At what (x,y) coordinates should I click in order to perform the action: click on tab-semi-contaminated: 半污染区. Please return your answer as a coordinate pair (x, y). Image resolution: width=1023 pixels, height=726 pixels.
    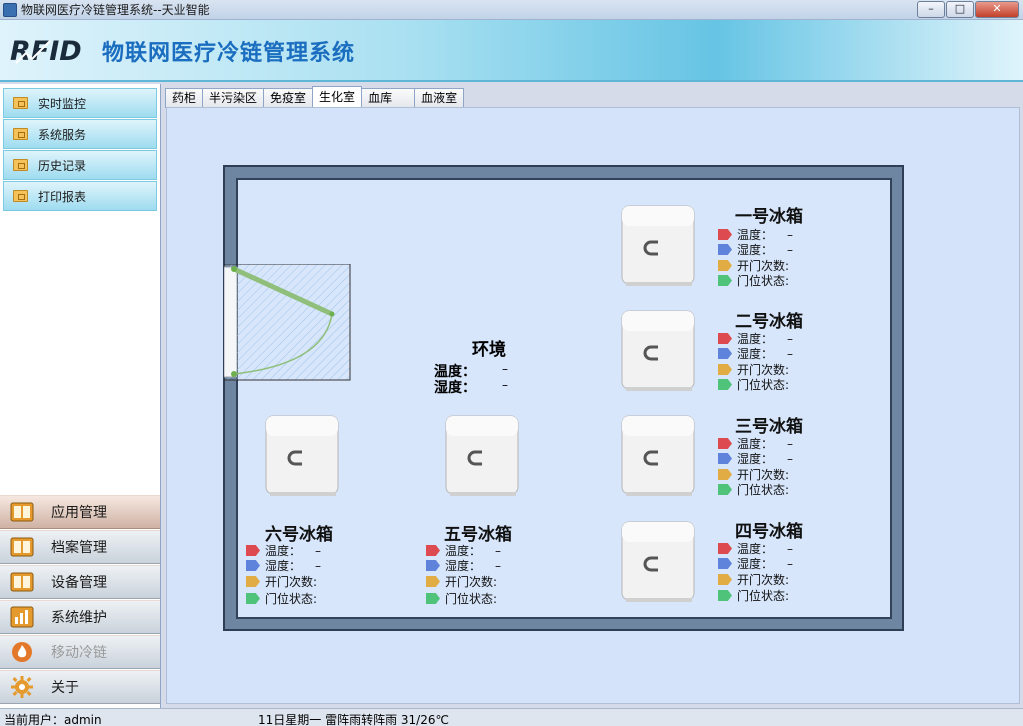
    Looking at the image, I should click on (233, 98).